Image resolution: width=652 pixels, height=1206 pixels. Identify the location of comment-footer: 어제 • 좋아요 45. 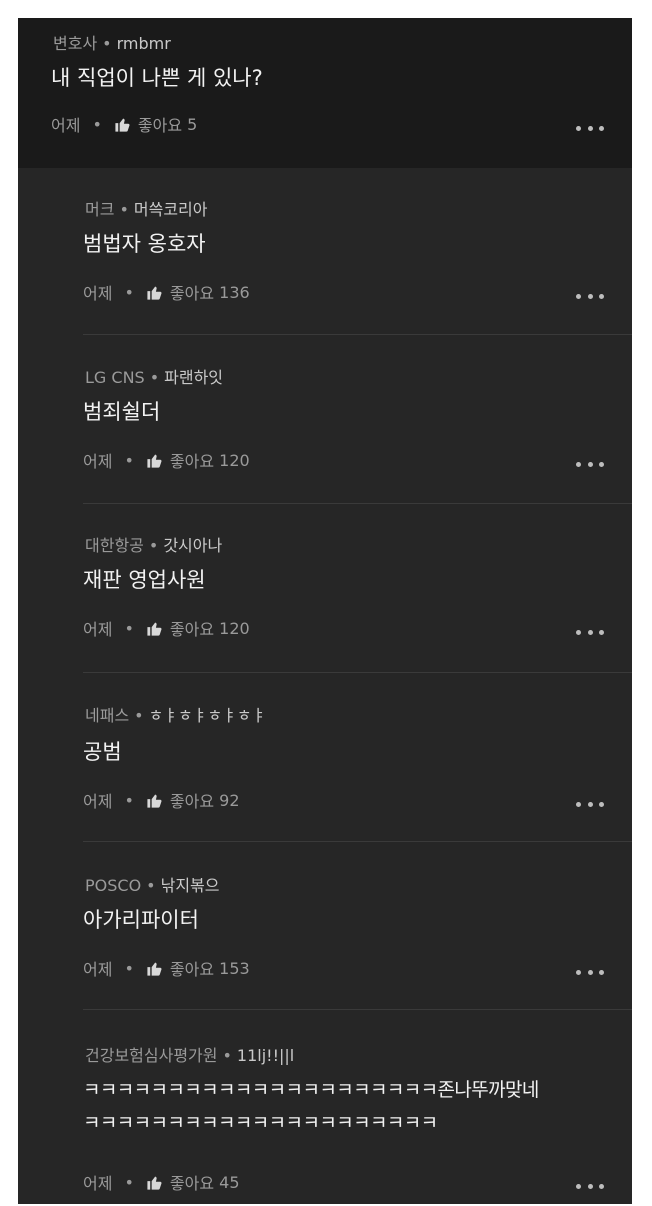
(161, 1182).